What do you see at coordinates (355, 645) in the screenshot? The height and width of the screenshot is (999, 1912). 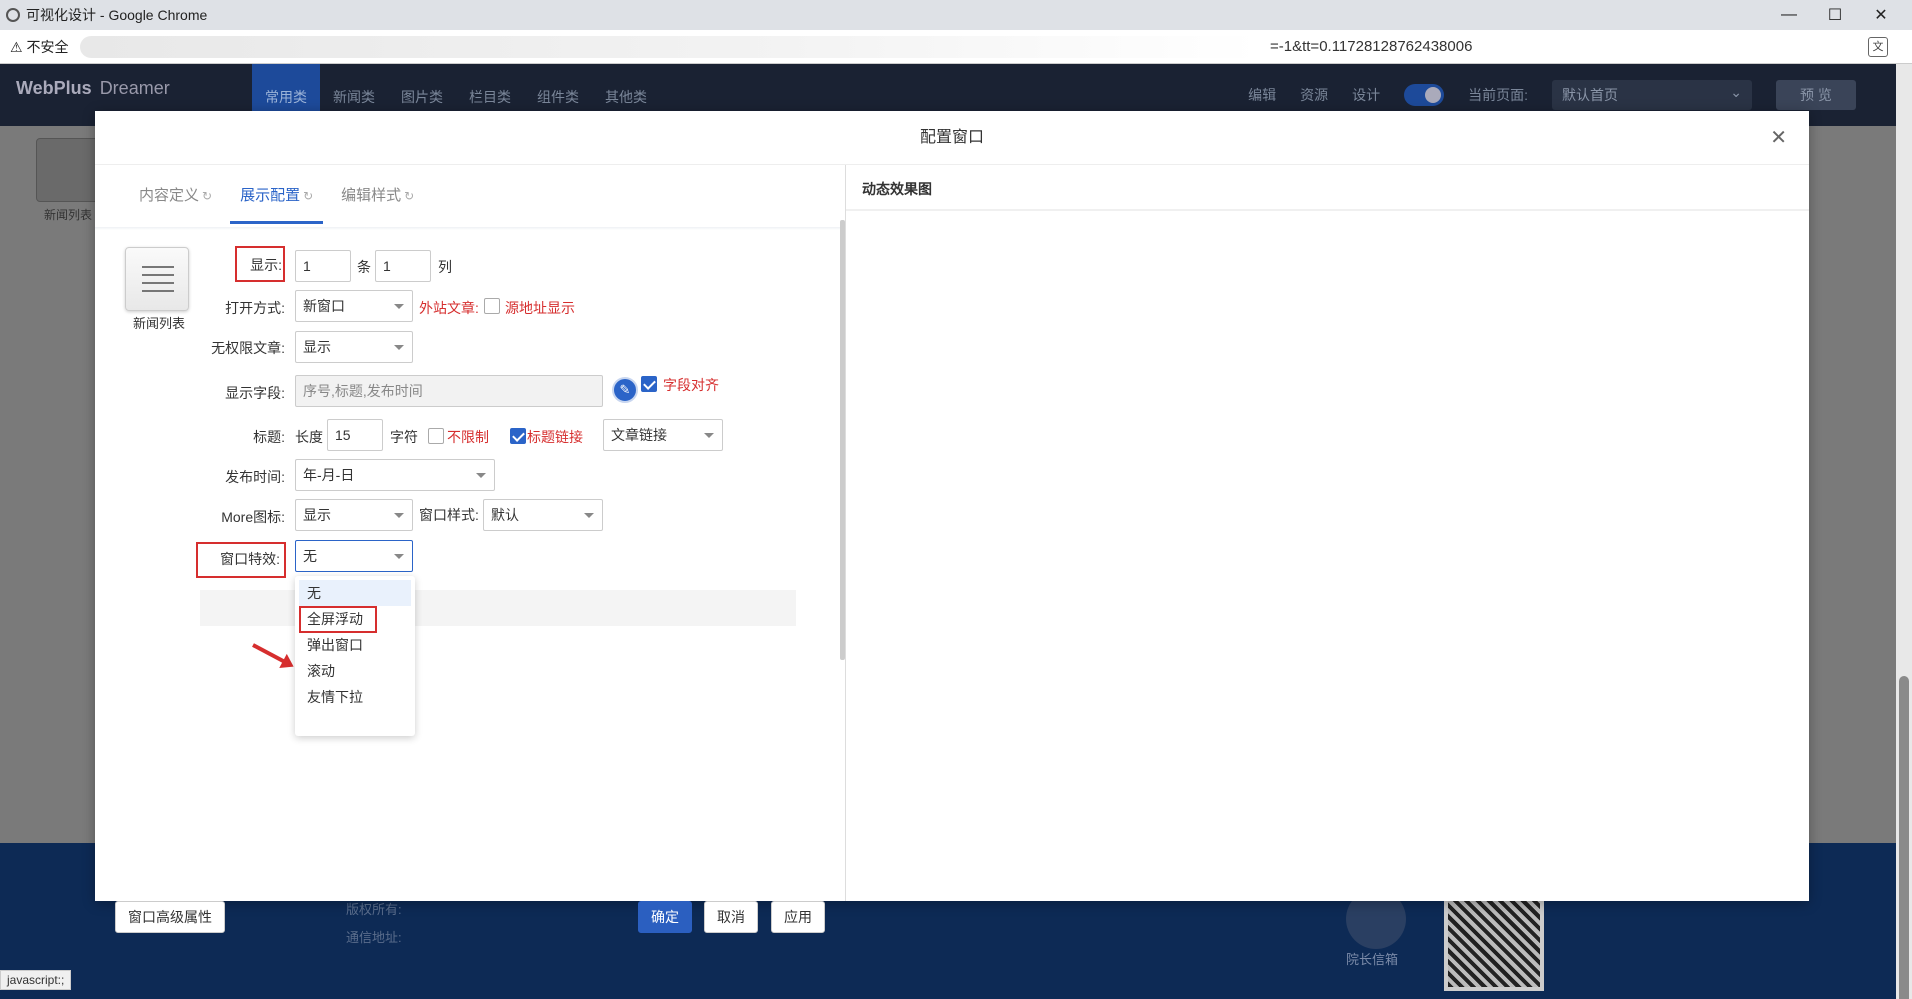 I see `effect-option-popup: 弹出窗口` at bounding box center [355, 645].